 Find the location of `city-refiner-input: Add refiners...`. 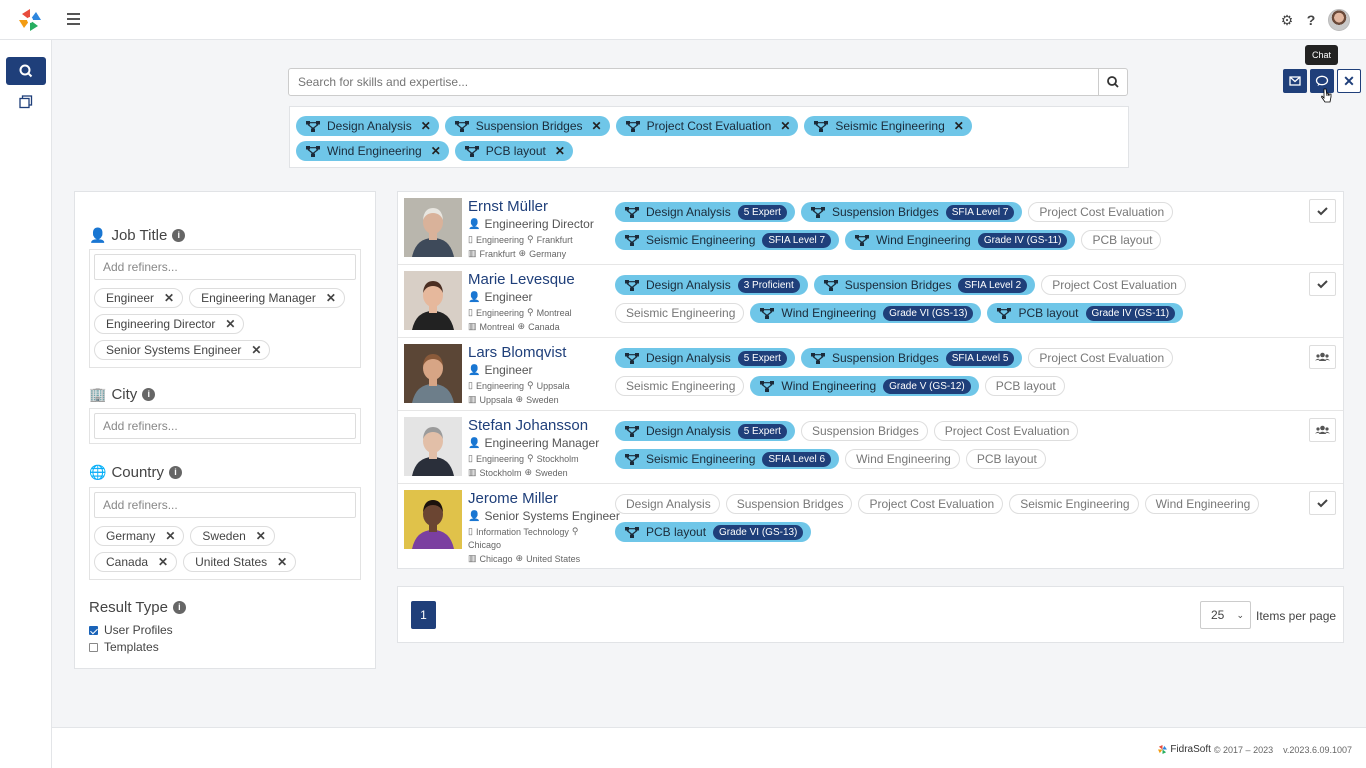

city-refiner-input: Add refiners... is located at coordinates (225, 426).